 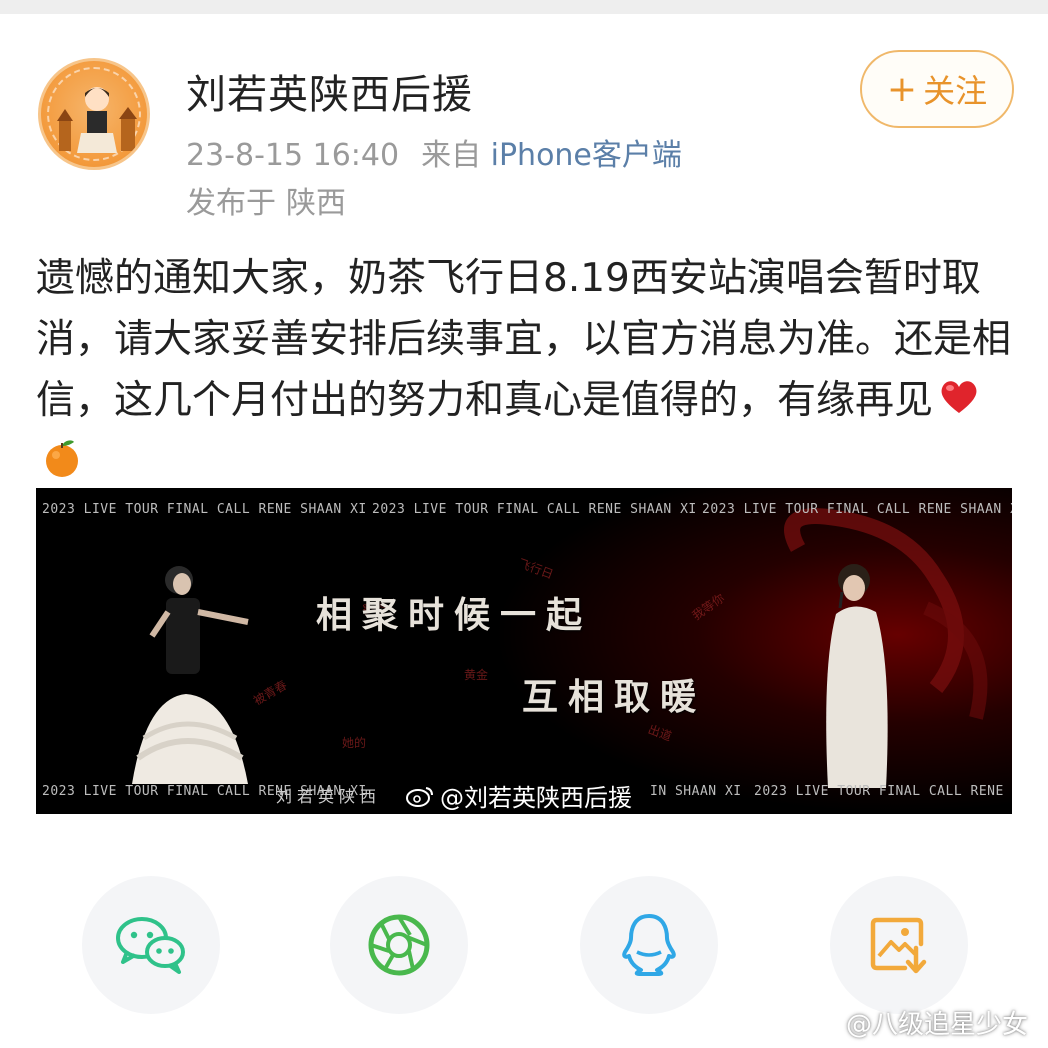 I want to click on banner-watermark-text: @刘若英陕西后援, so click(x=536, y=798).